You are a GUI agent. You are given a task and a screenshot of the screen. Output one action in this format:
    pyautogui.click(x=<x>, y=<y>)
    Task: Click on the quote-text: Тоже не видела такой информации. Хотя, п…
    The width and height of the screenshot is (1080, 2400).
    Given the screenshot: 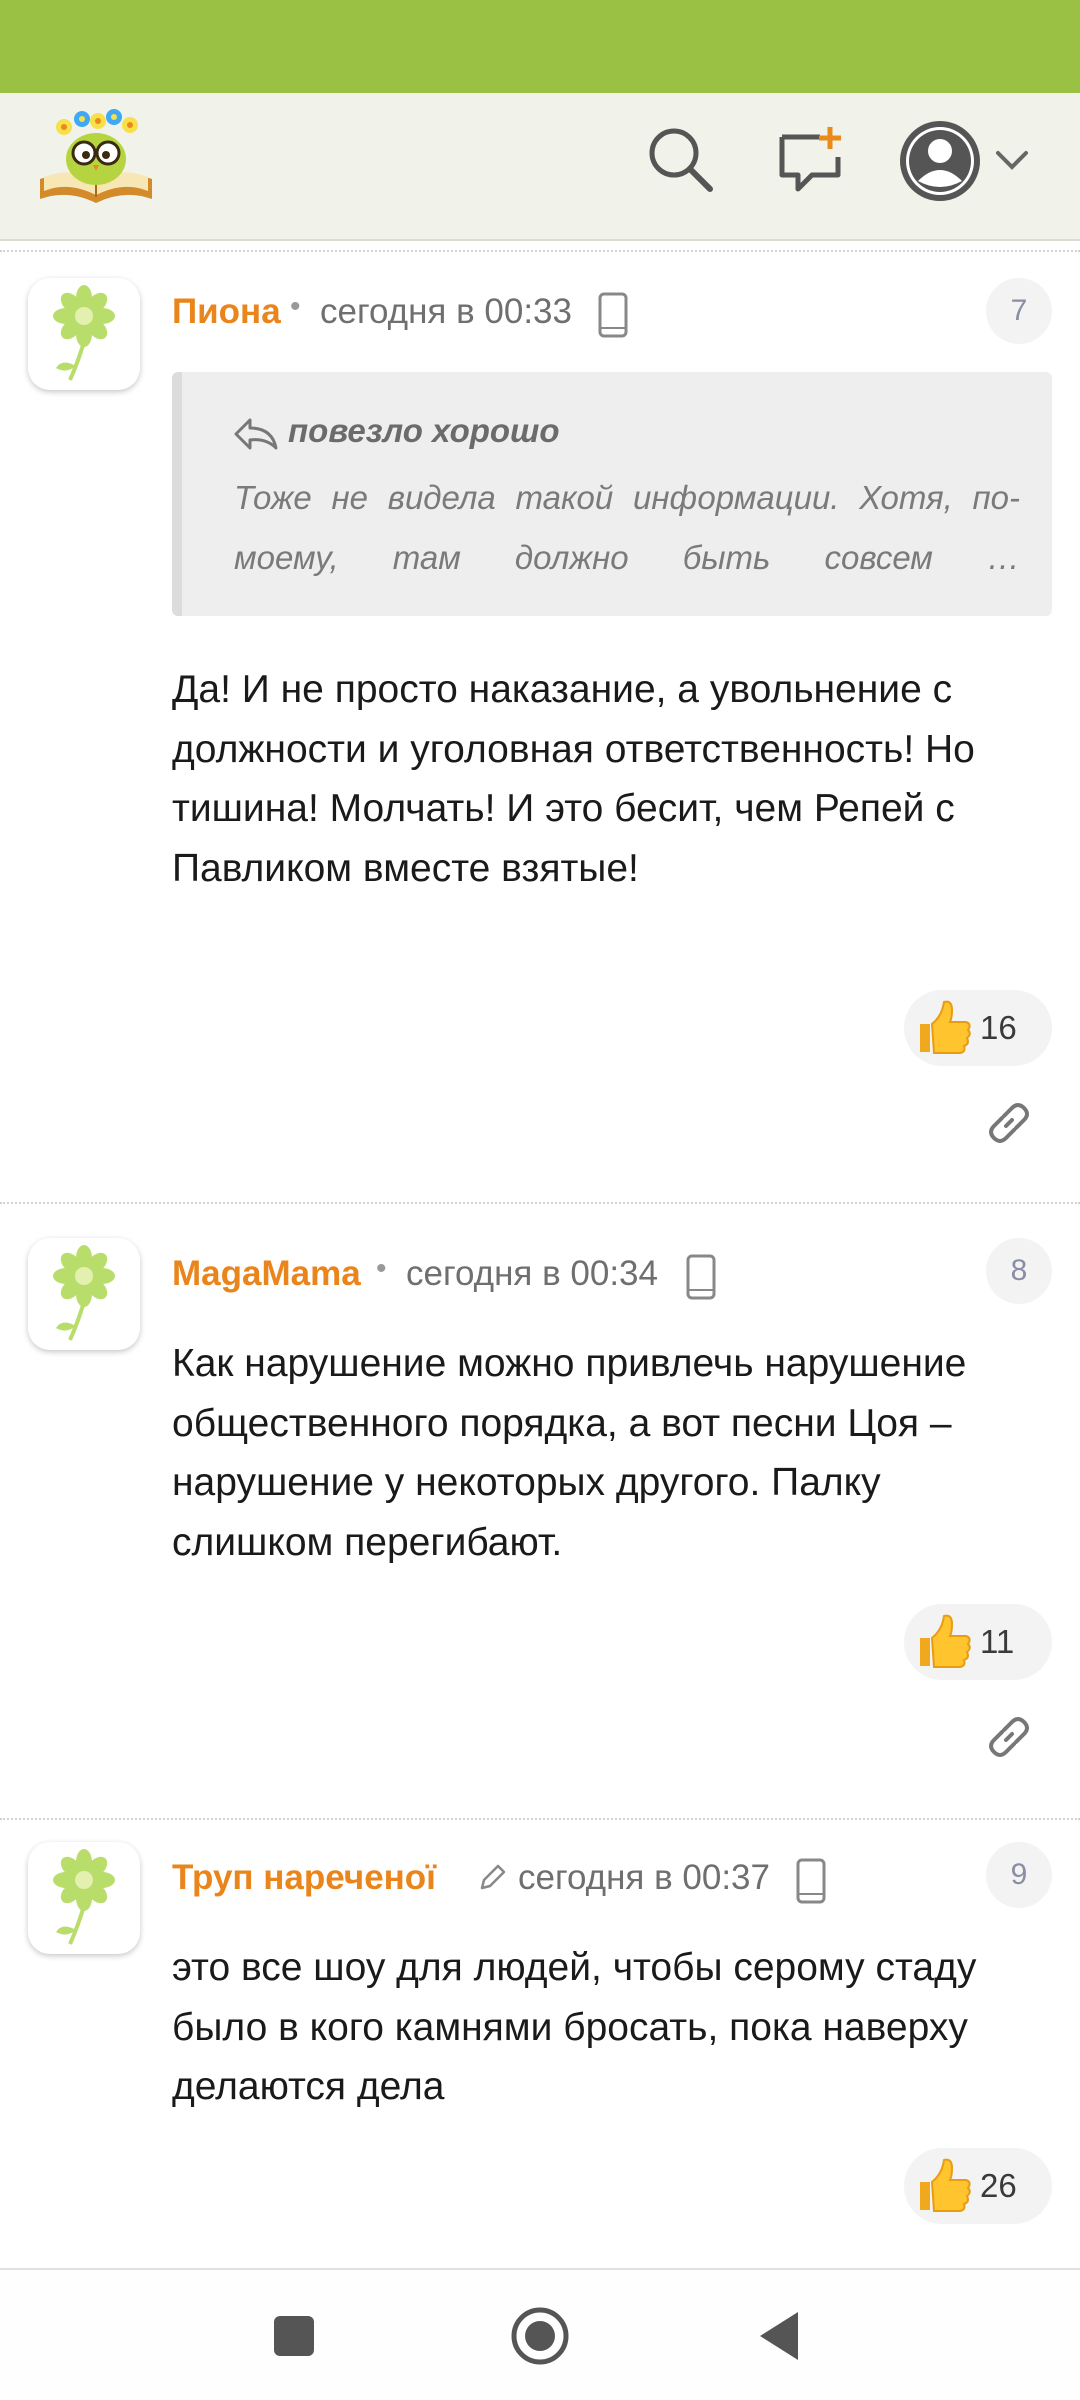 What is the action you would take?
    pyautogui.click(x=627, y=527)
    